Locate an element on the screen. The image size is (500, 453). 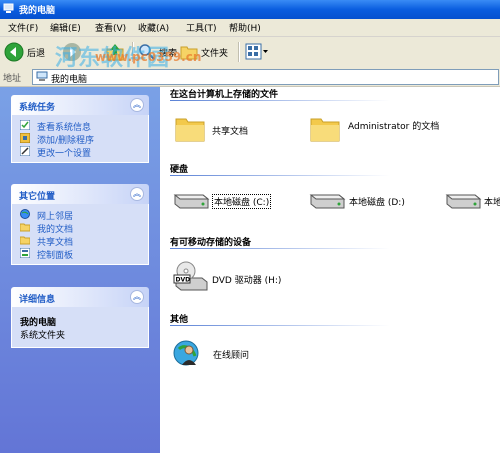
place-shared-documents: 共享文档 is located at coordinates (80, 241).